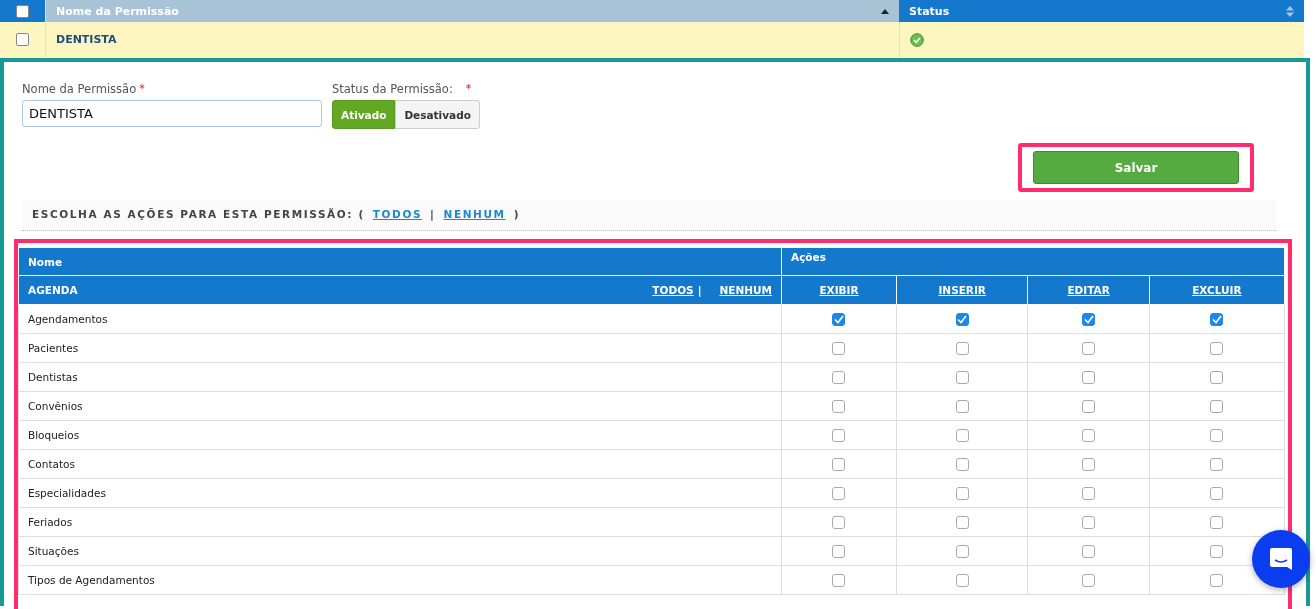 Image resolution: width=1316 pixels, height=609 pixels. What do you see at coordinates (517, 214) in the screenshot?
I see `section-title-end: )` at bounding box center [517, 214].